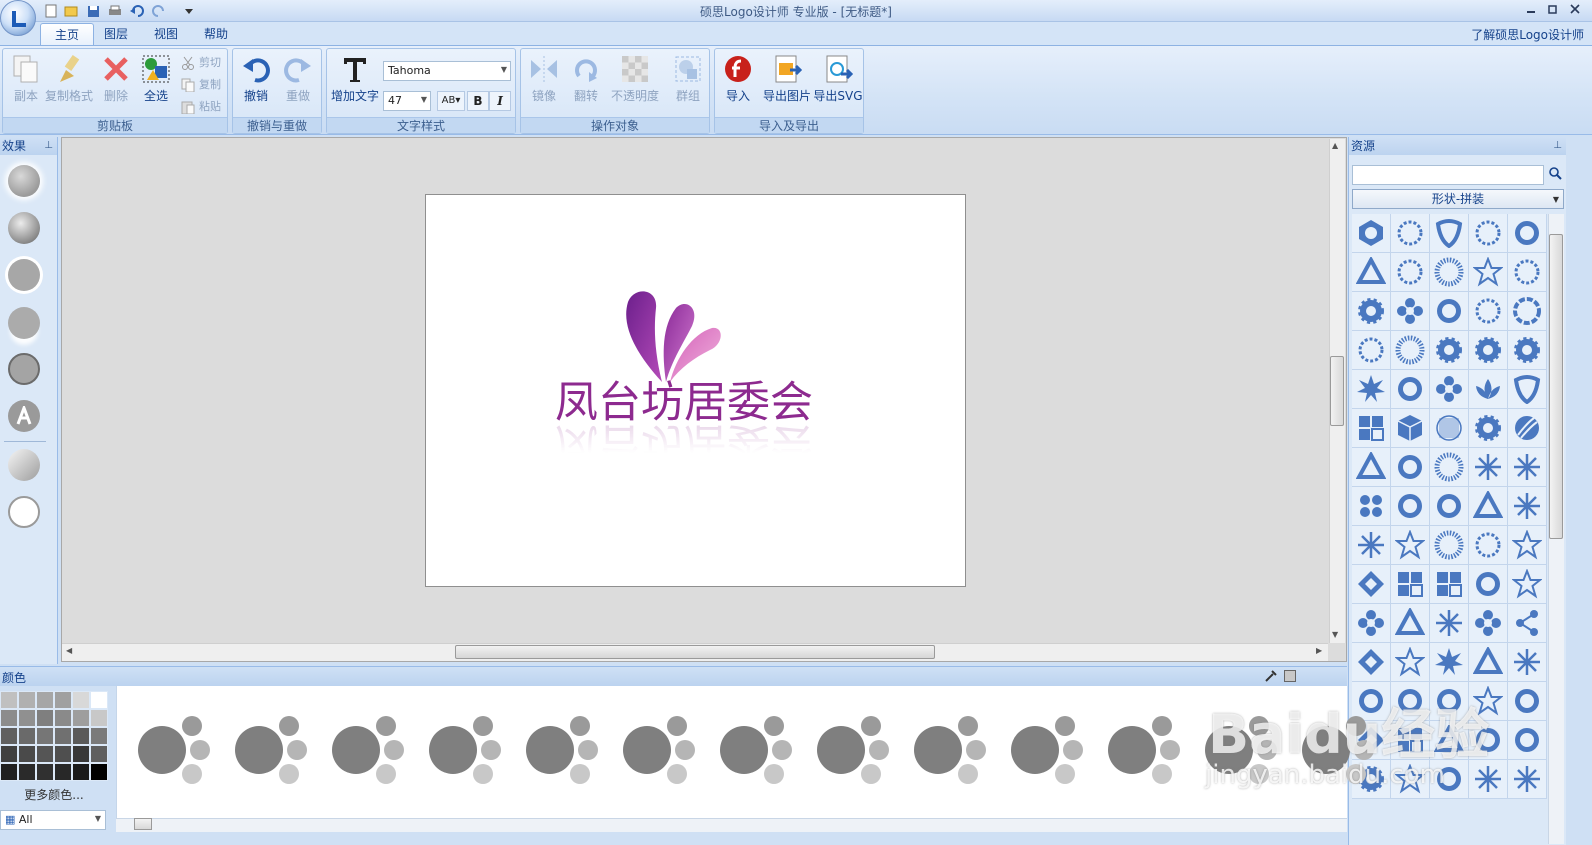  Describe the element at coordinates (451, 101) in the screenshot. I see `text-effect-button: AB▾` at that location.